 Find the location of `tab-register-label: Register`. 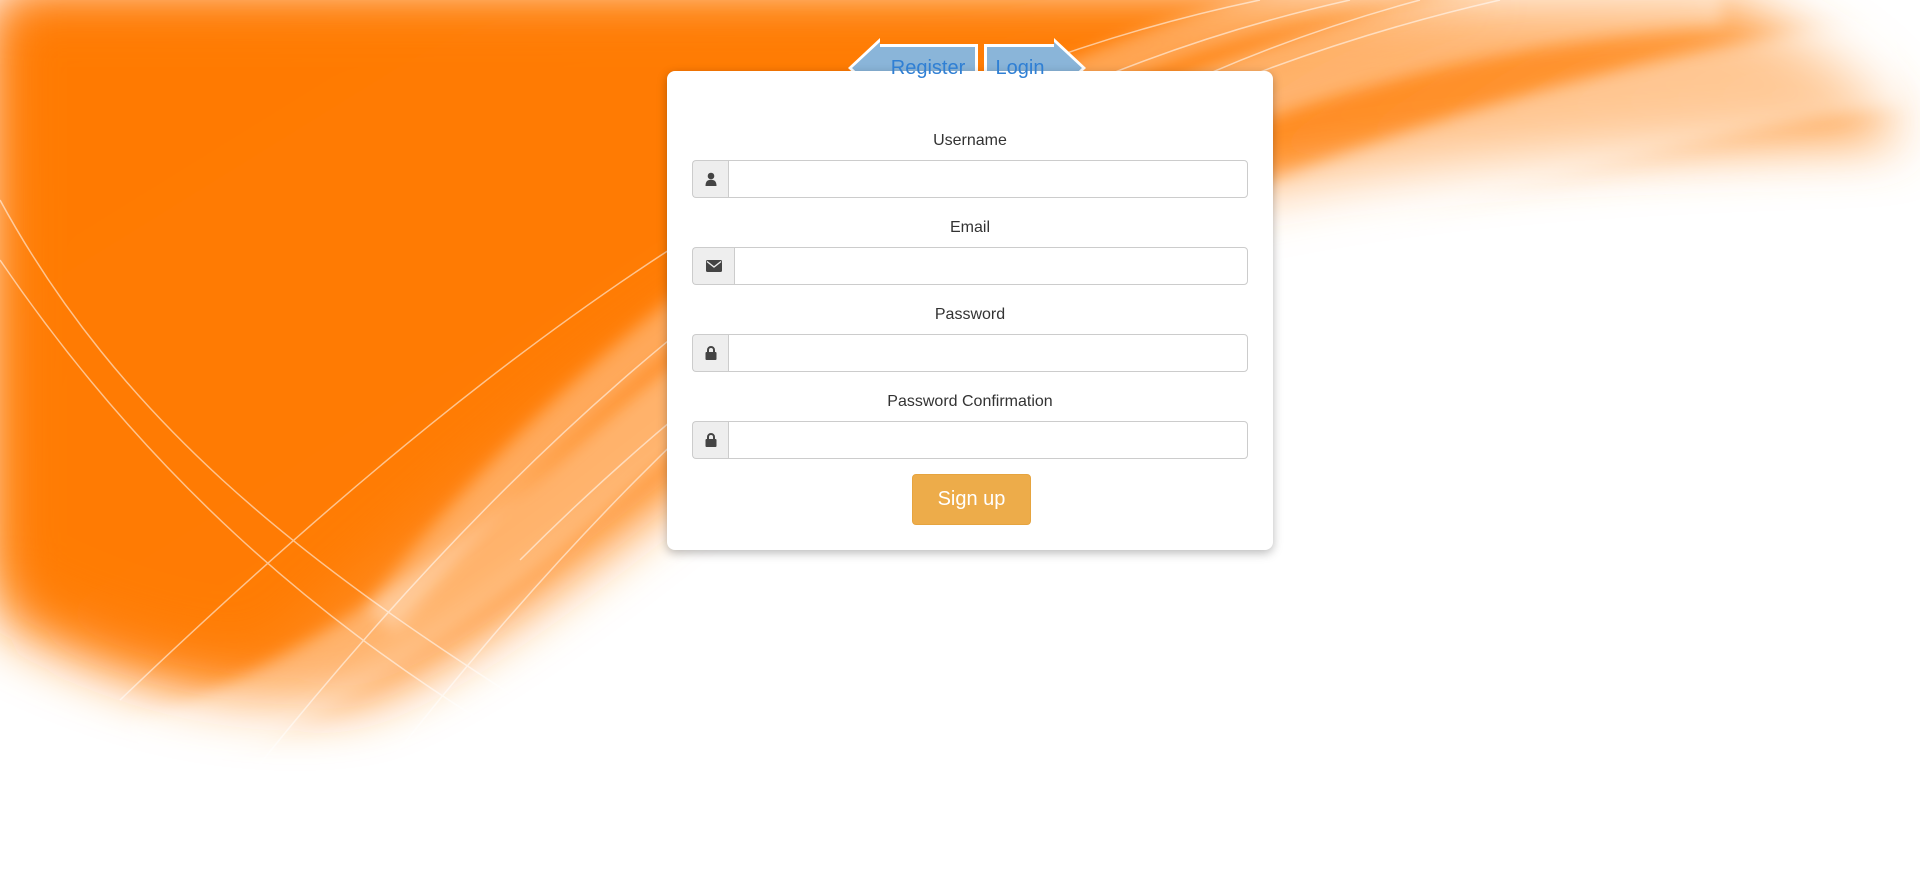

tab-register-label: Register is located at coordinates (928, 67).